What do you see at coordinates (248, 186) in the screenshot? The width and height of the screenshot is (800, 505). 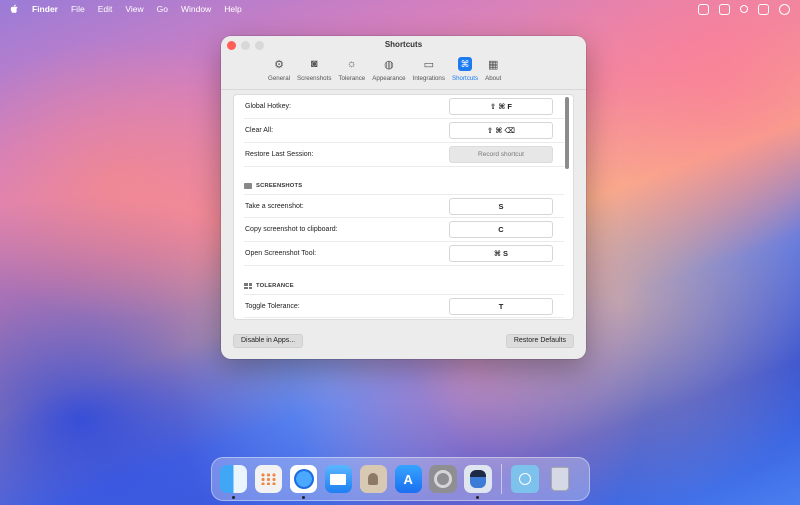 I see `camera-icon` at bounding box center [248, 186].